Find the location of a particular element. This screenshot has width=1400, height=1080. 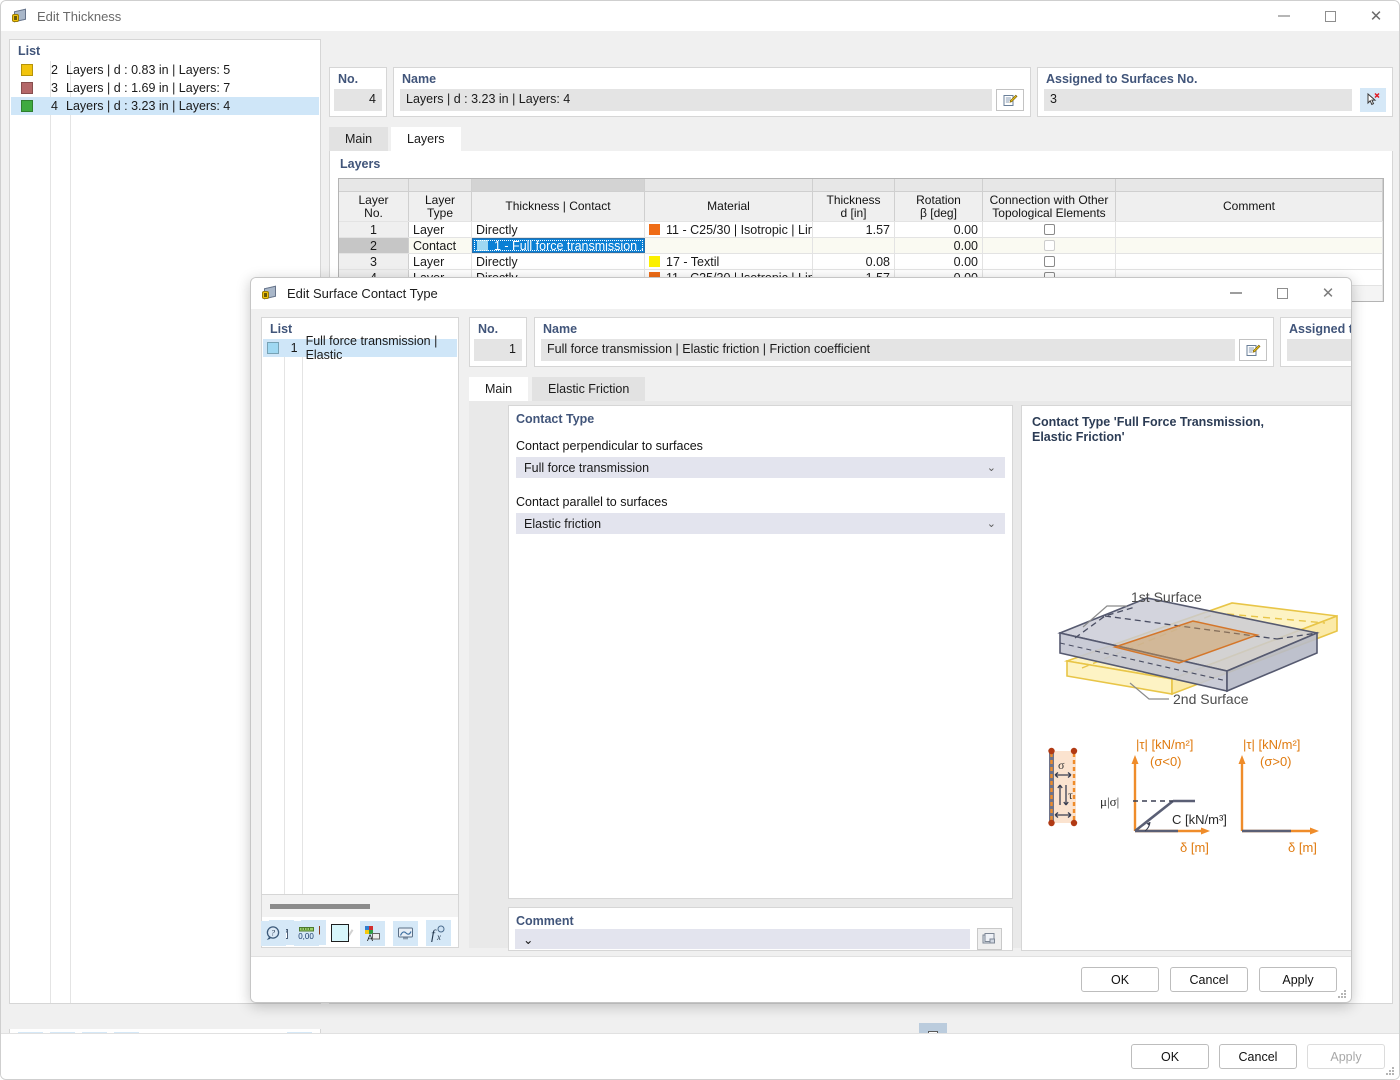

thickness-tabstrip: Main Layers is located at coordinates (861, 139).